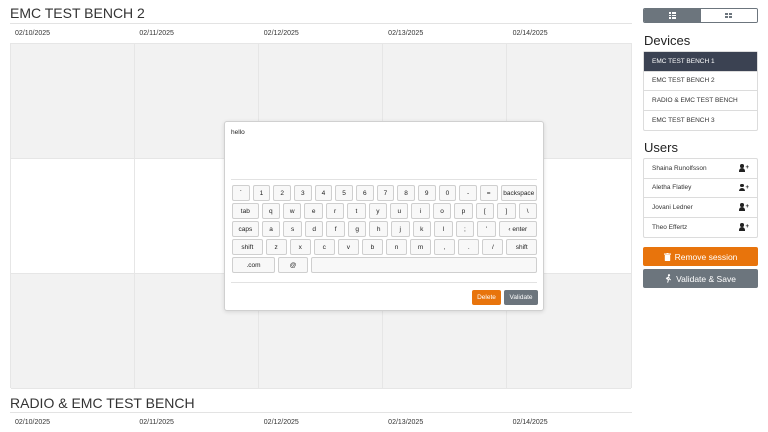  I want to click on key: o, so click(442, 211).